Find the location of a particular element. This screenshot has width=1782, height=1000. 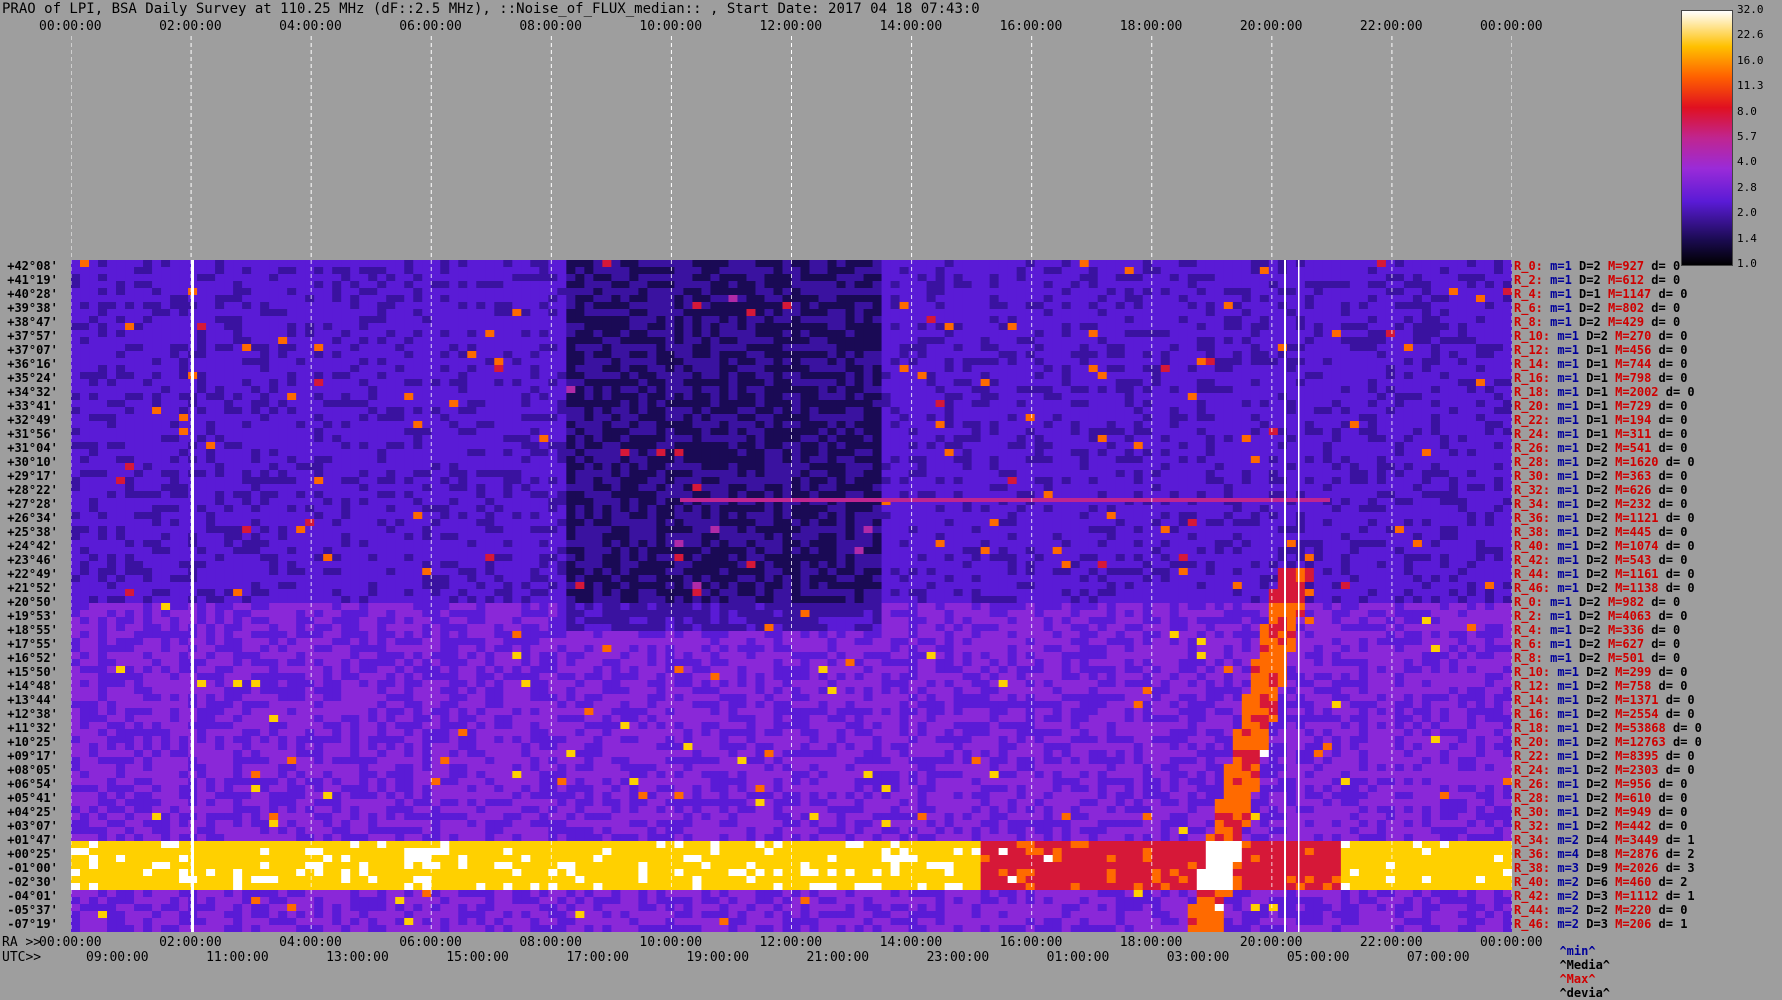

declination-value: +23°46' is located at coordinates (29, 560).